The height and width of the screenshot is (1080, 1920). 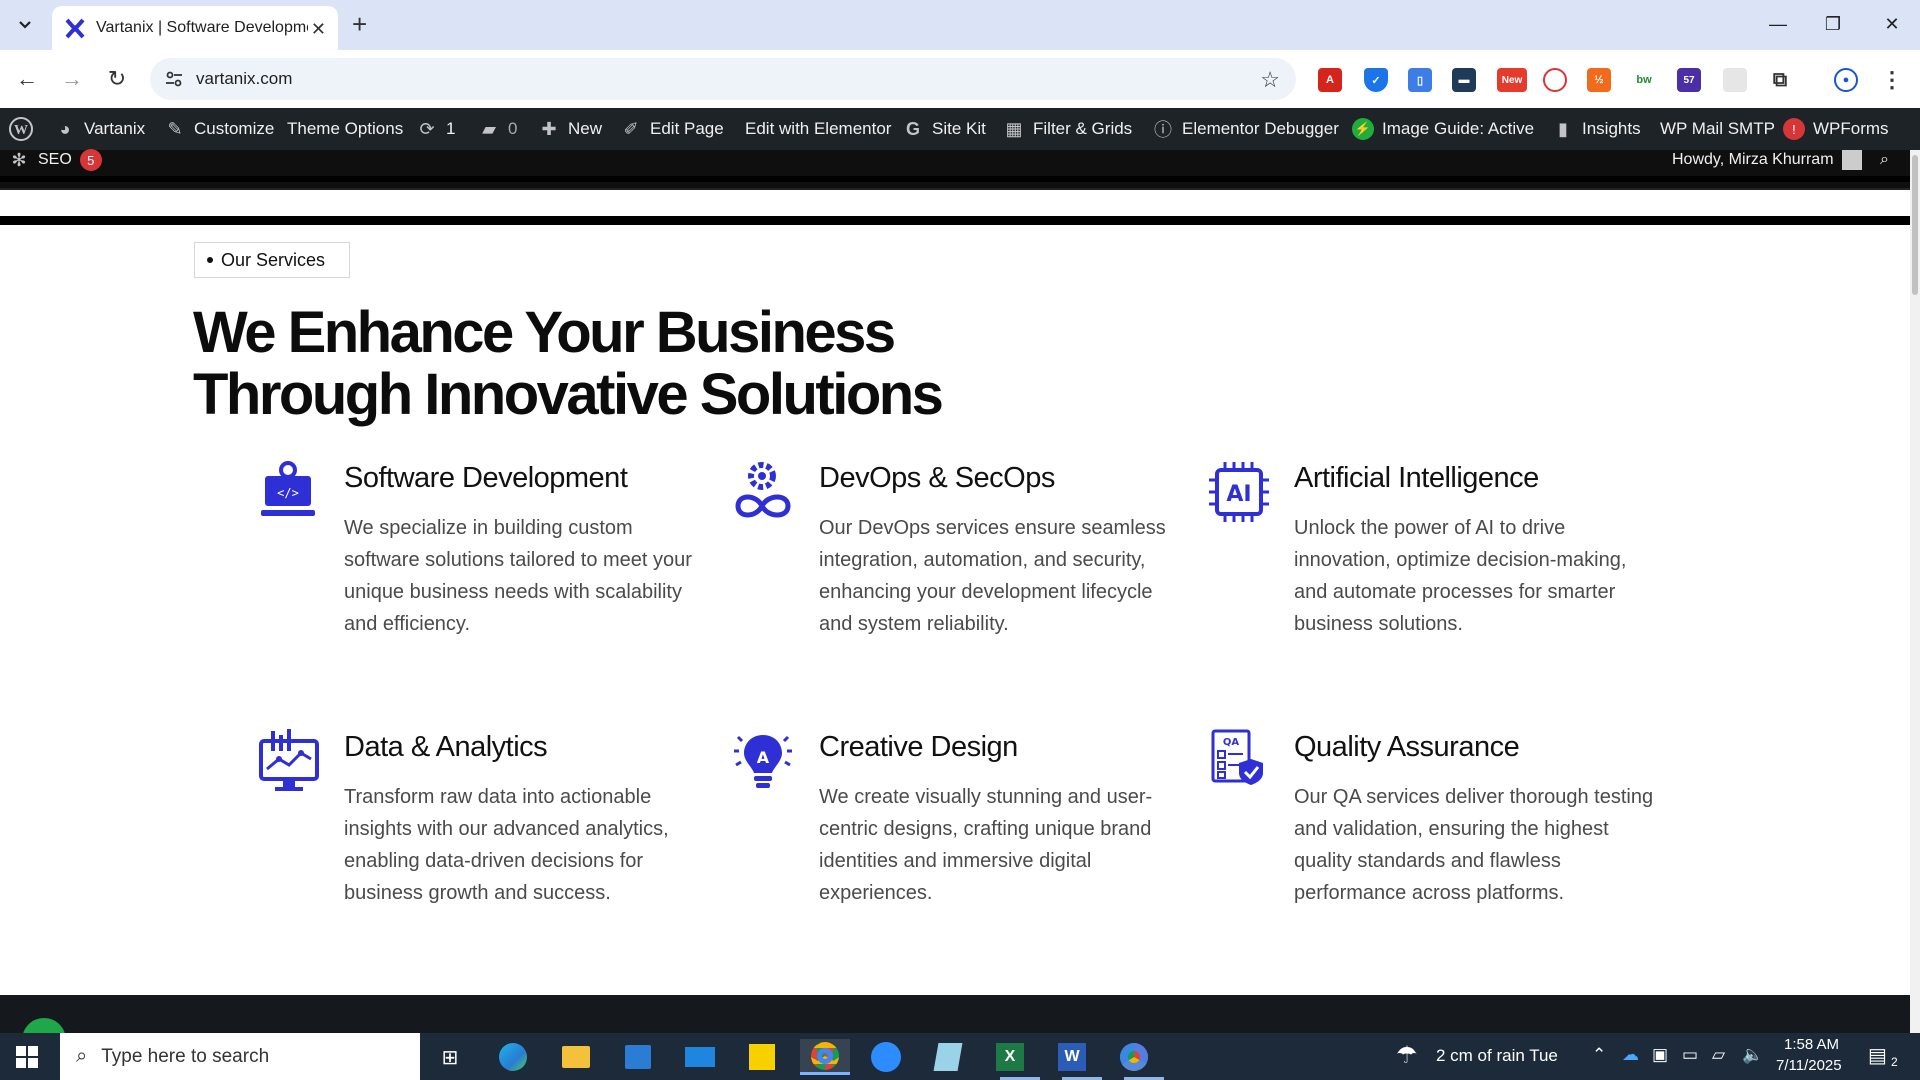 What do you see at coordinates (1851, 160) in the screenshot?
I see `user-avatar` at bounding box center [1851, 160].